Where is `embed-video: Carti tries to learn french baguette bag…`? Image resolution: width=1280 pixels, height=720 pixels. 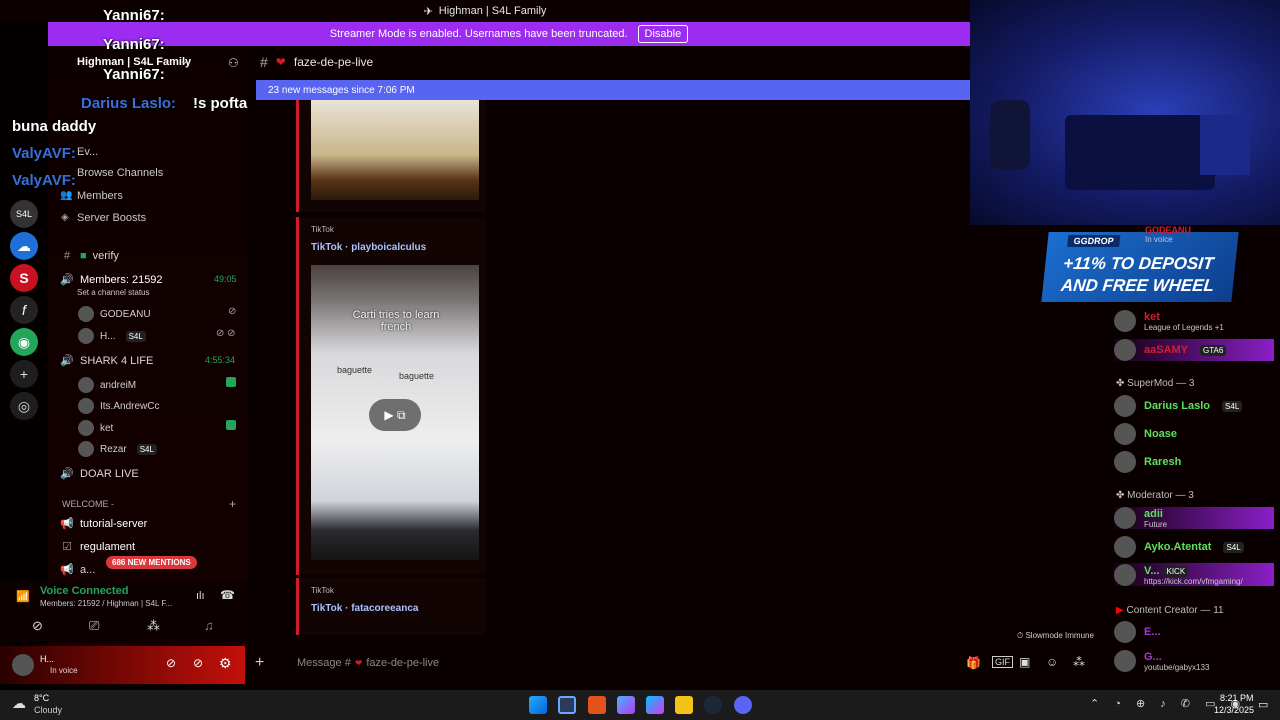
embed-video: Carti tries to learn french baguette bag… is located at coordinates (395, 412).